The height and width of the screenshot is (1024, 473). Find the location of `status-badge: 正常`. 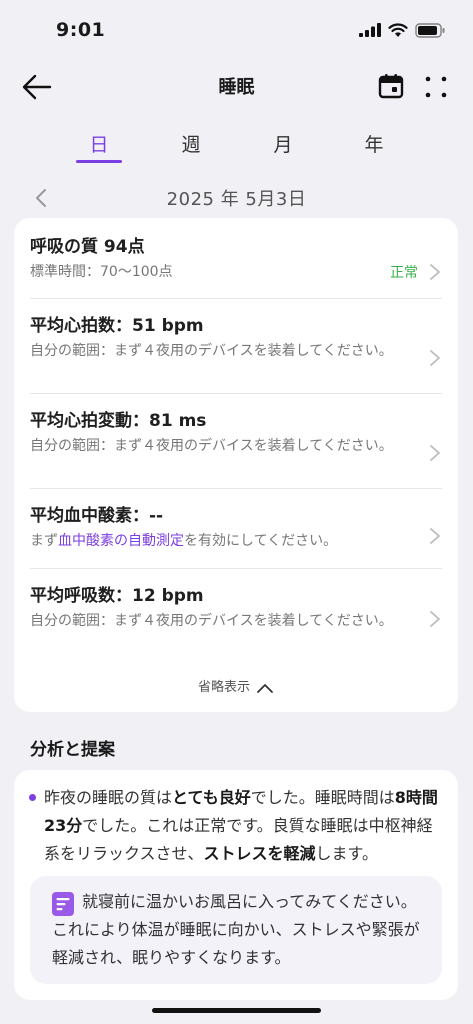

status-badge: 正常 is located at coordinates (404, 273).